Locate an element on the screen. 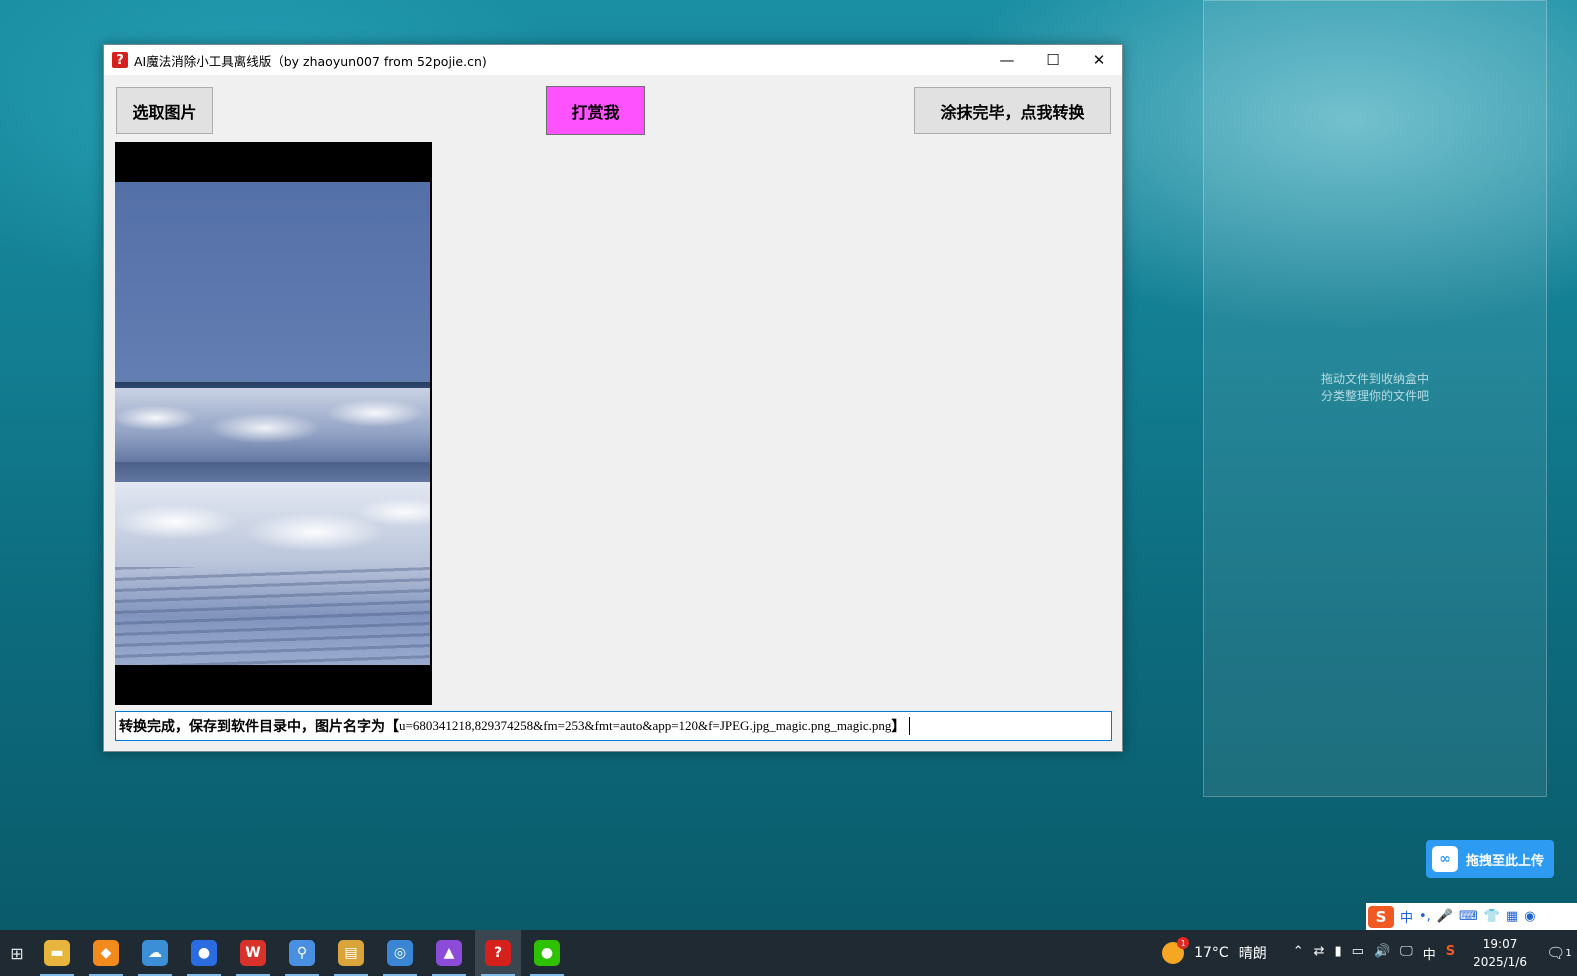 This screenshot has height=976, width=1577. magic-eraser-app-icon: ? is located at coordinates (498, 953).